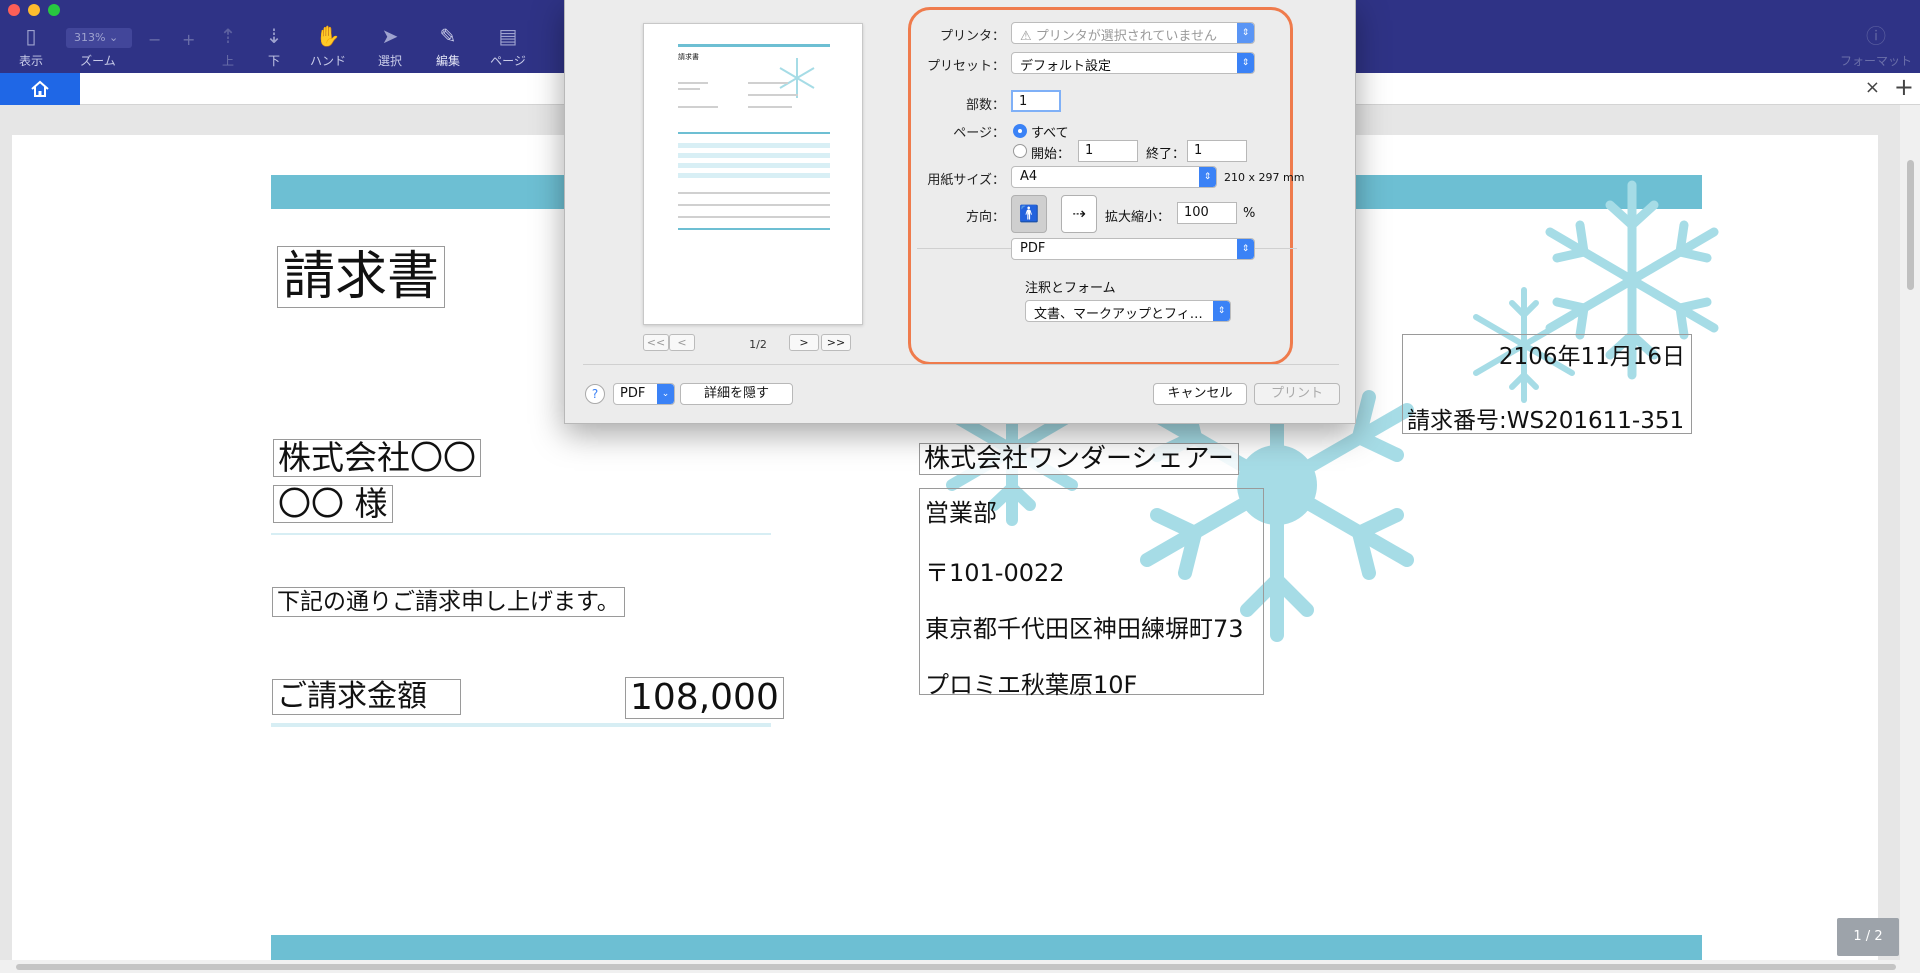  Describe the element at coordinates (188, 39) in the screenshot. I see `zoom-in-button: +` at that location.